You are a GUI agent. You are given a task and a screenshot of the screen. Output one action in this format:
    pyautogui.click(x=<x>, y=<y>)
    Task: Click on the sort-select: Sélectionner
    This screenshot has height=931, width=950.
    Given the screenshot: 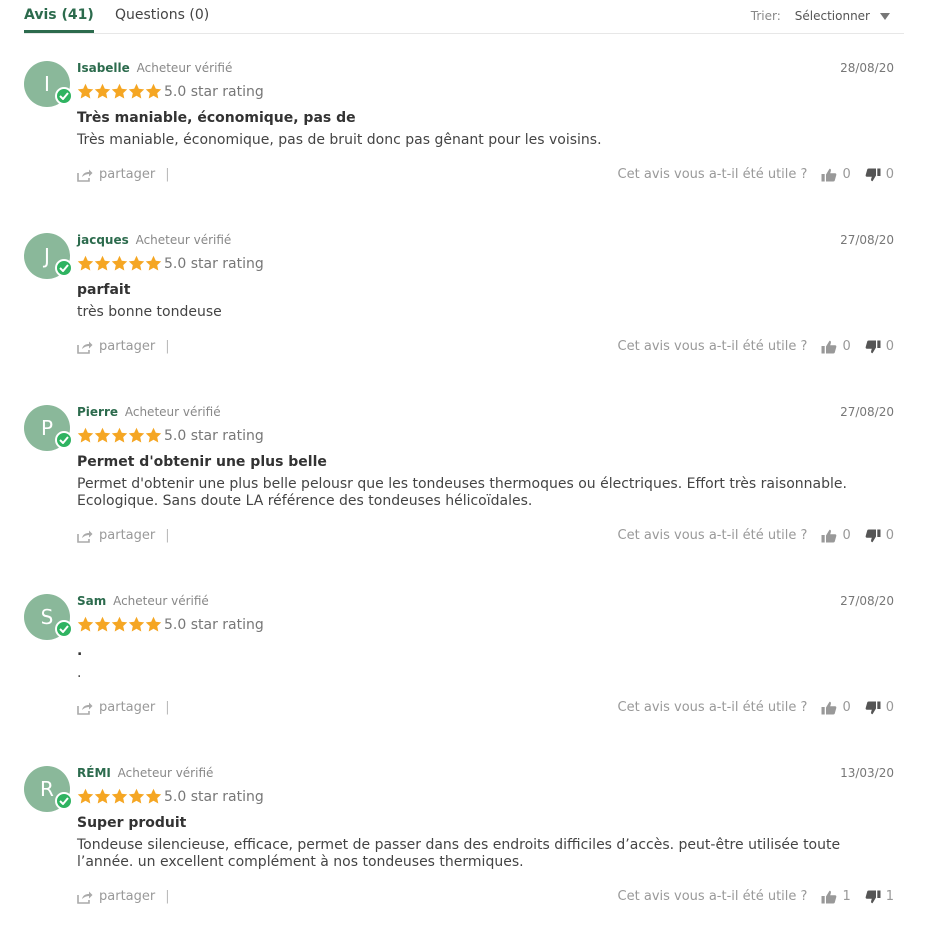 What is the action you would take?
    pyautogui.click(x=832, y=16)
    